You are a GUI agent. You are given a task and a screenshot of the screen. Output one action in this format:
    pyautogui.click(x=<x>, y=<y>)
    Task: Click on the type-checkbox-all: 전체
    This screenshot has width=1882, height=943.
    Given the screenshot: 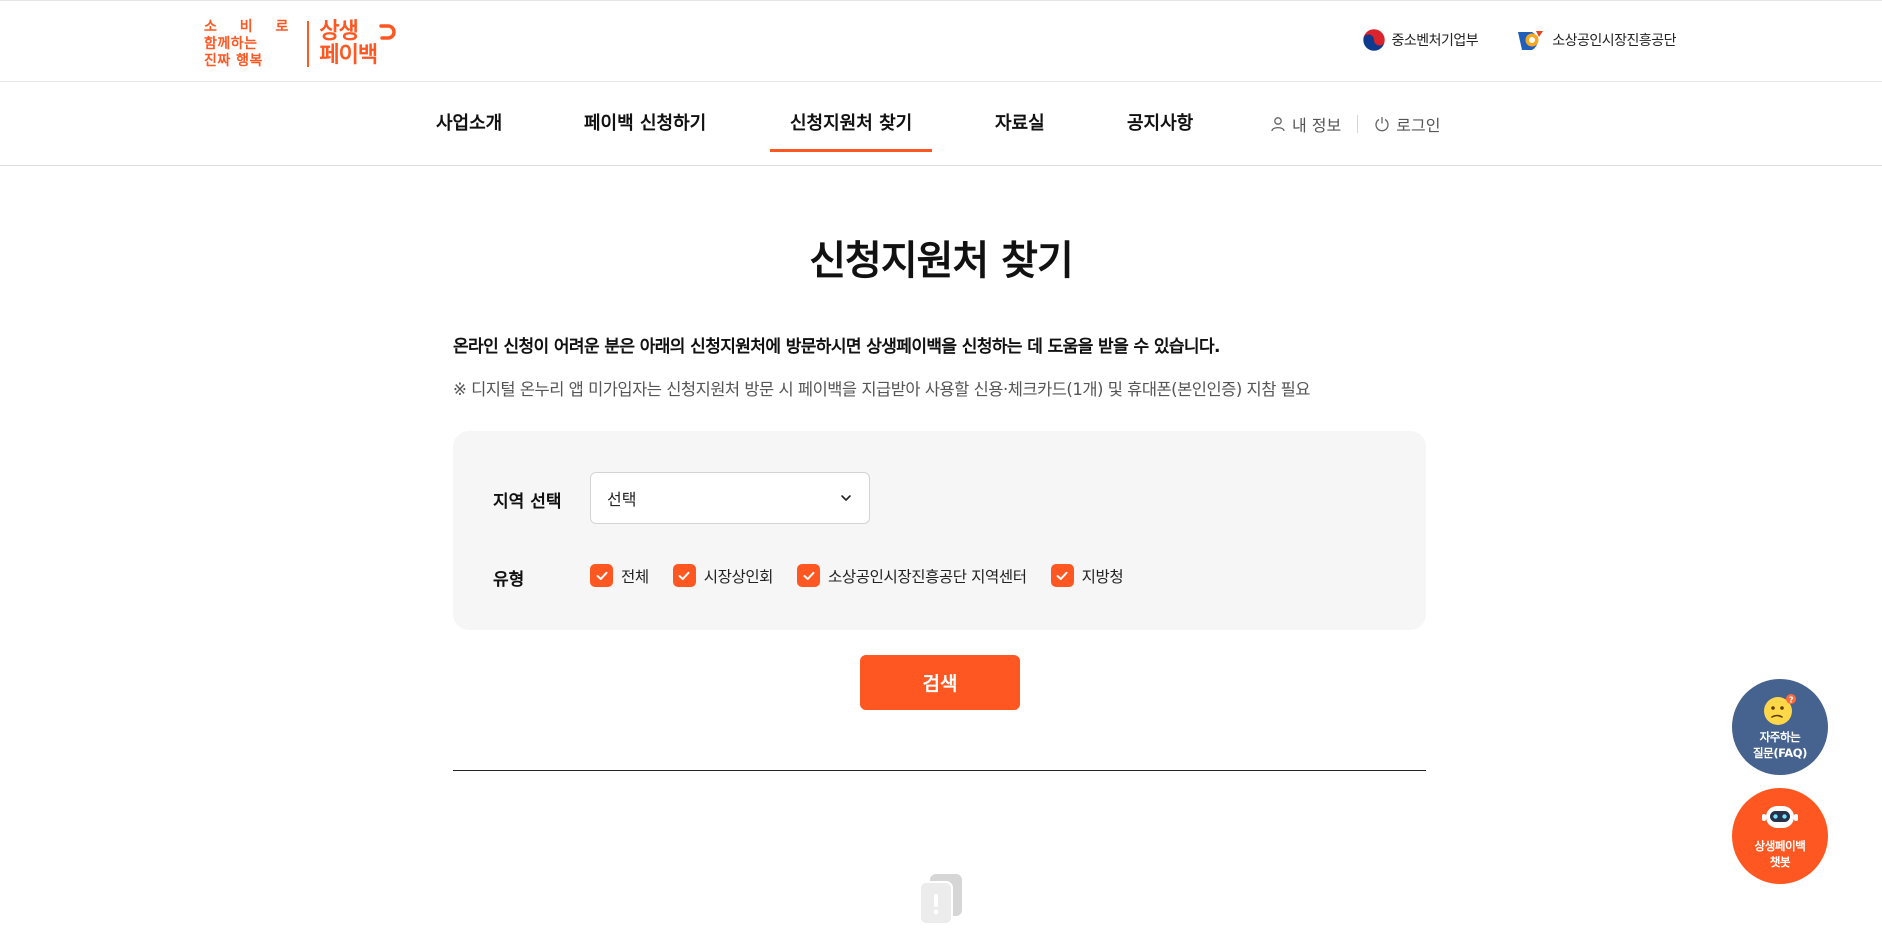 What is the action you would take?
    pyautogui.click(x=619, y=575)
    